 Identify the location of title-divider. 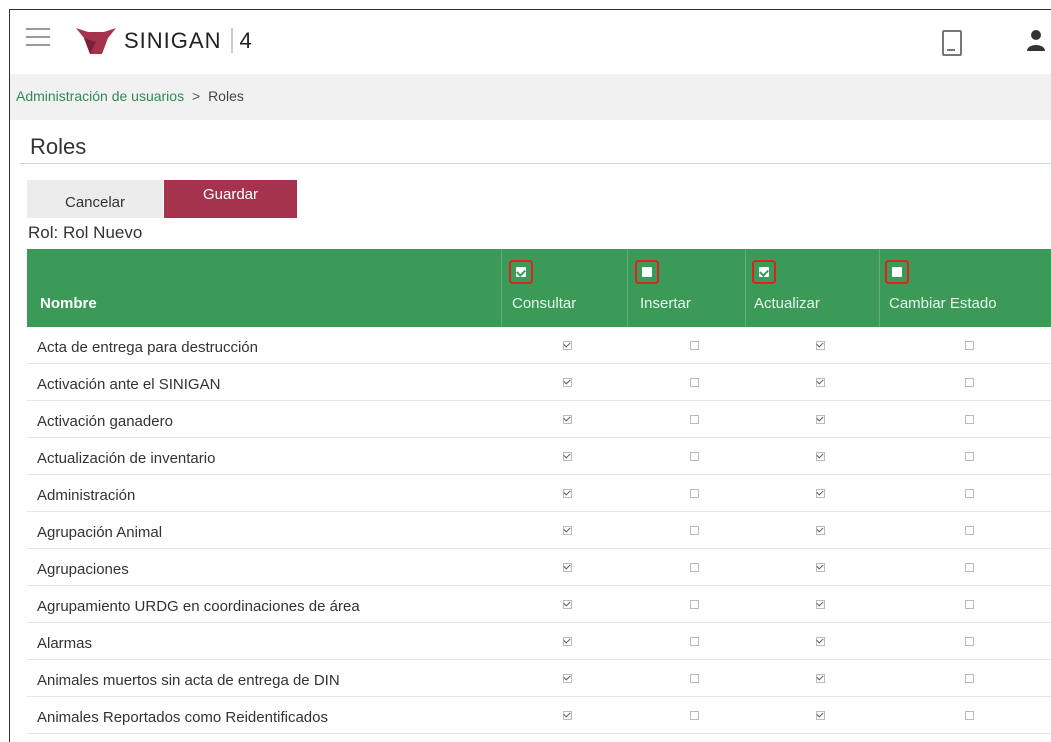
(535, 163).